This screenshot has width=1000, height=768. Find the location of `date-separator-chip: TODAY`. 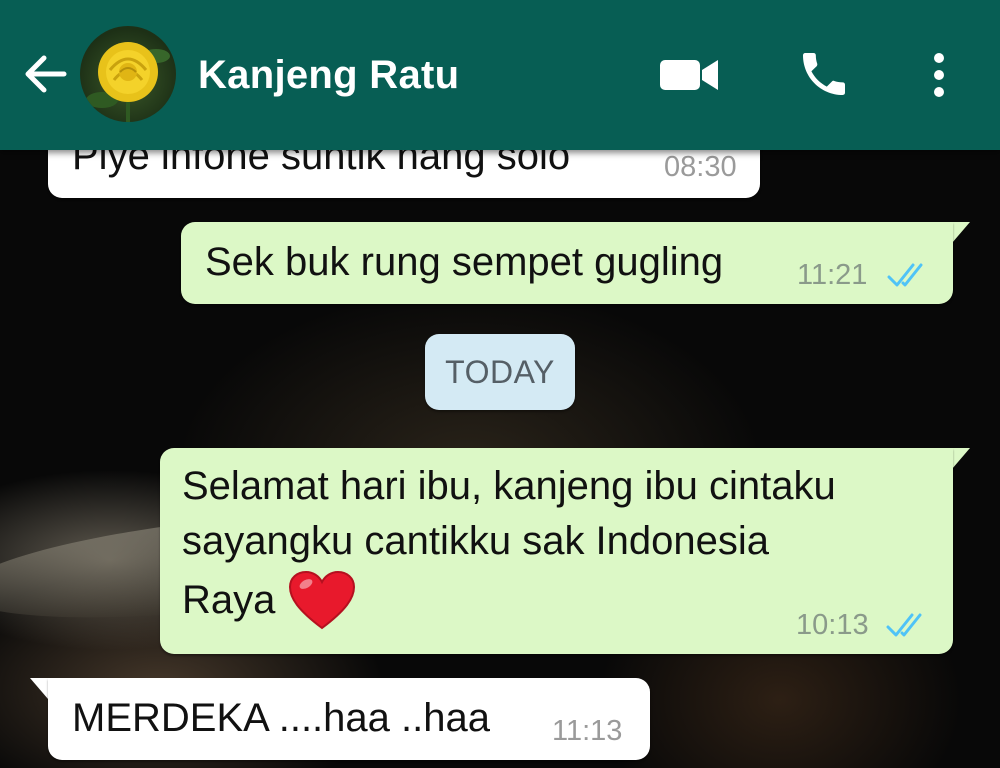

date-separator-chip: TODAY is located at coordinates (500, 372).